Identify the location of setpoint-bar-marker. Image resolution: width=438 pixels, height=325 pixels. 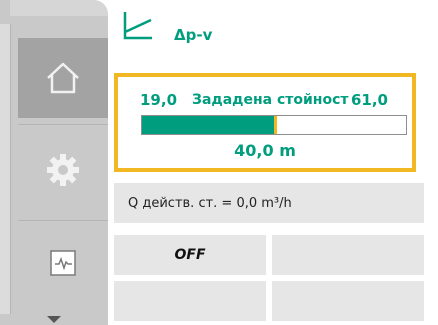
(275, 125).